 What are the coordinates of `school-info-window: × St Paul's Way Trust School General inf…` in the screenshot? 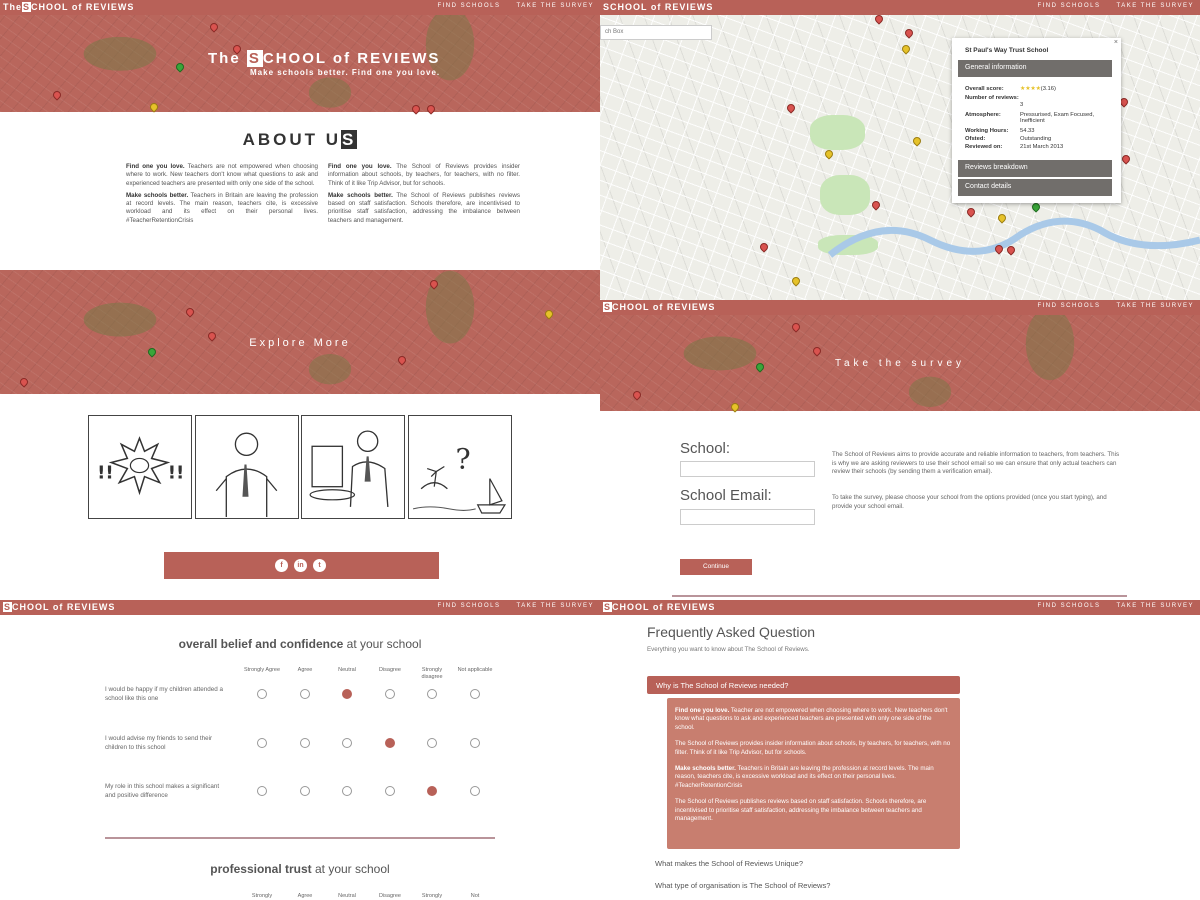 It's located at (1036, 120).